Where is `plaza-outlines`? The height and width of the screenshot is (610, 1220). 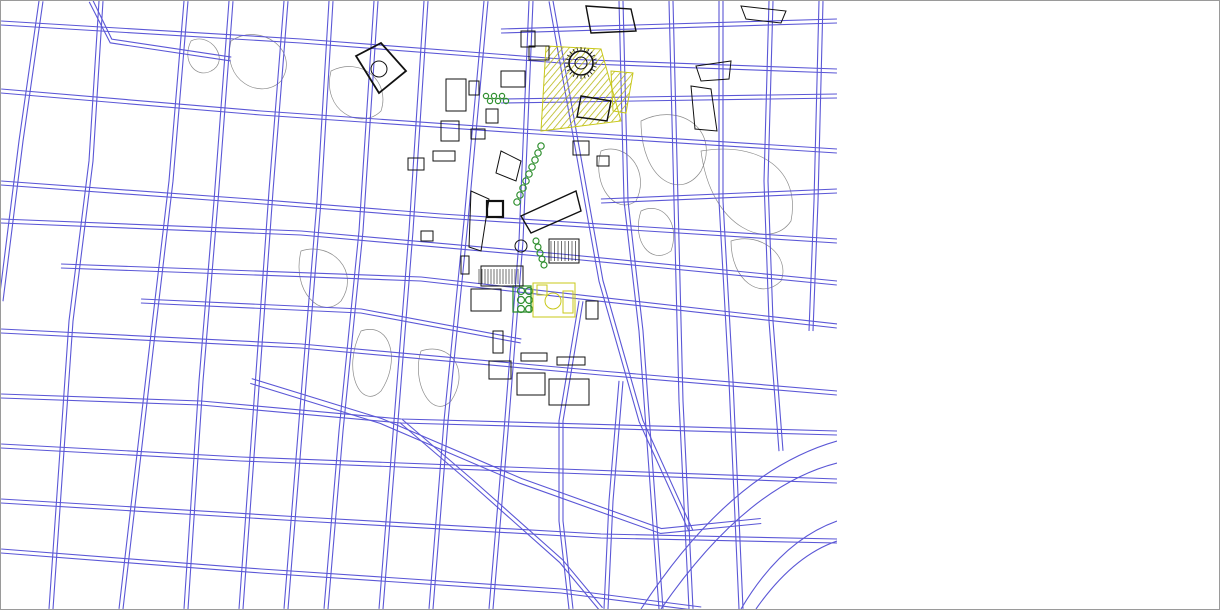
plaza-outlines is located at coordinates (554, 300).